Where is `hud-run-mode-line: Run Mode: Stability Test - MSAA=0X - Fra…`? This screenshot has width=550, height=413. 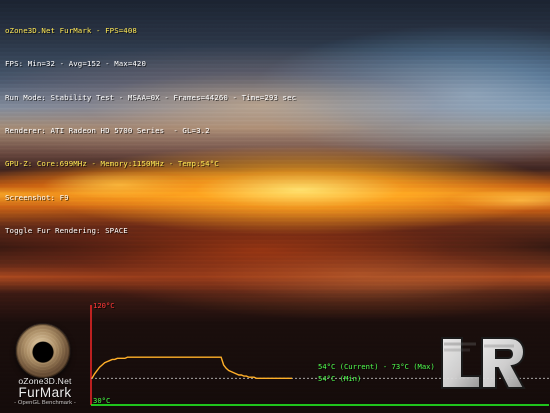
hud-run-mode-line: Run Mode: Stability Test - MSAA=0X - Fra… is located at coordinates (151, 97).